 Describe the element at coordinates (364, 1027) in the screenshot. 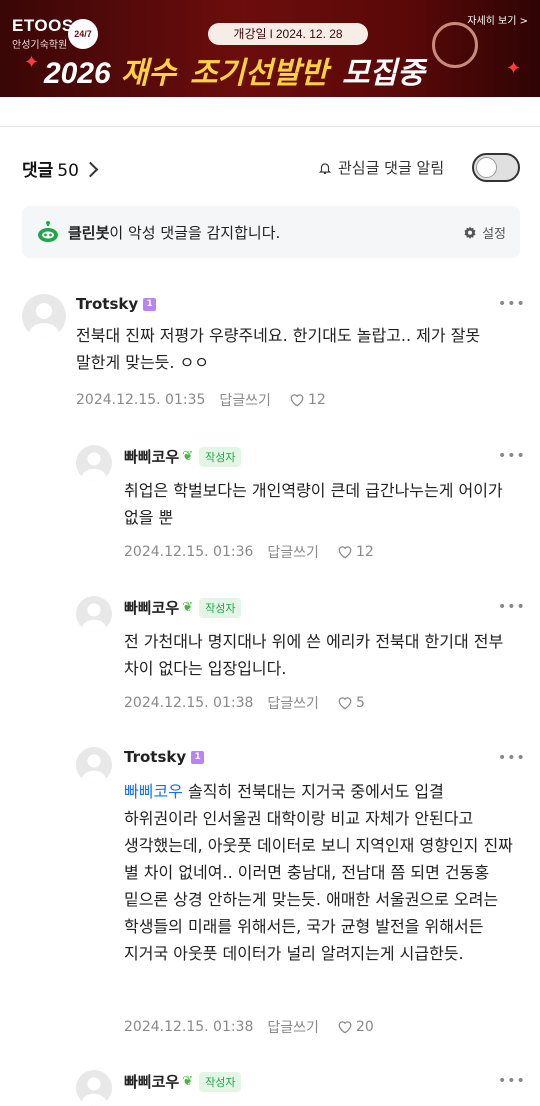

I see `like-count: 20` at that location.